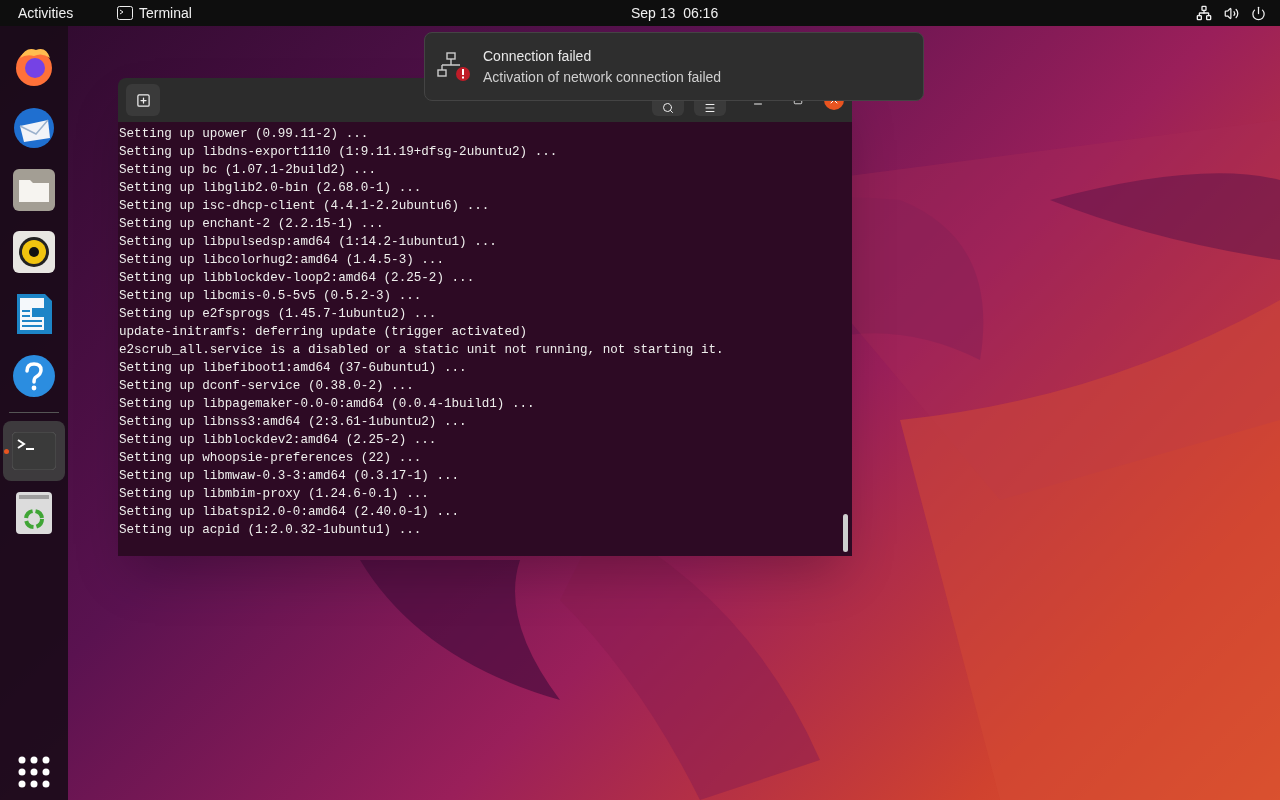 Image resolution: width=1280 pixels, height=800 pixels. I want to click on volume-icon, so click(1231, 13).